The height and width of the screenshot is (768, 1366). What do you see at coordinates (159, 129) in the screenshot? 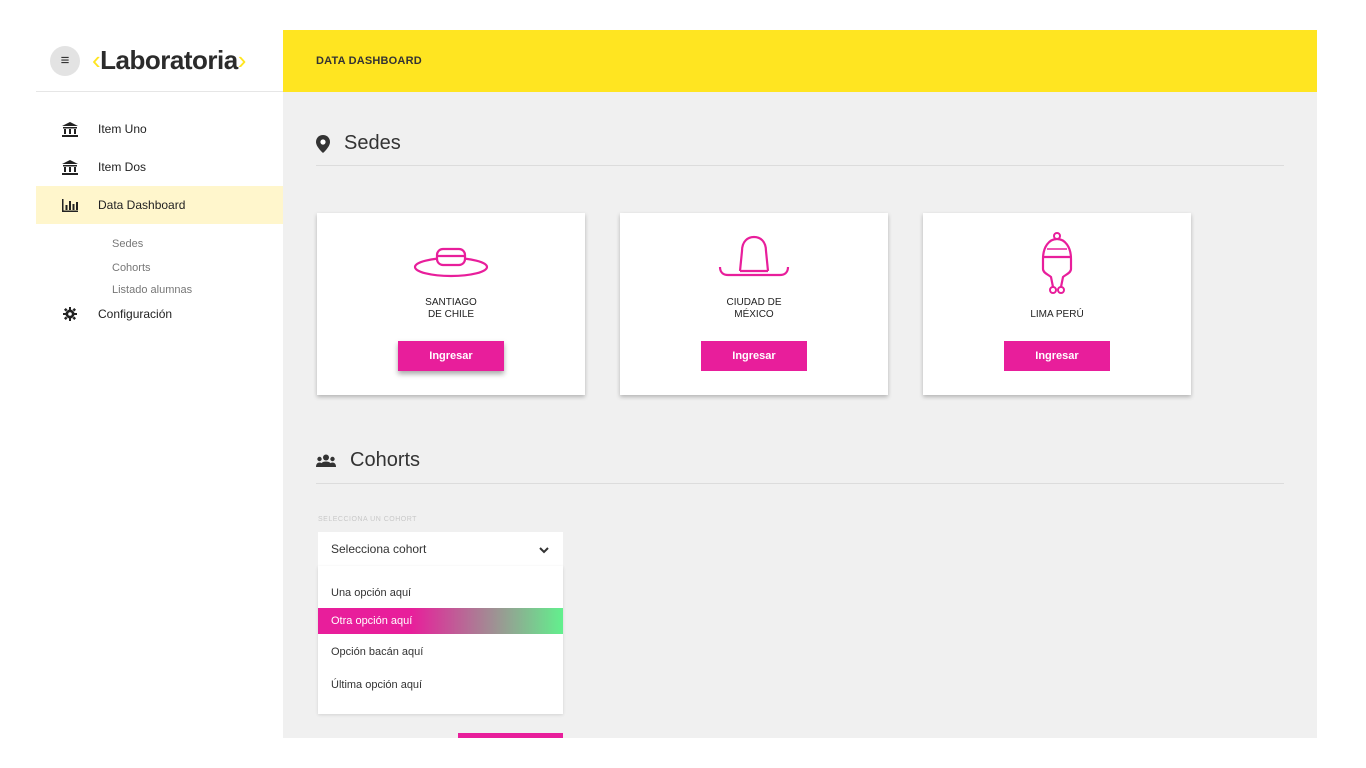
I see `sidebar-item-item-uno: Item Uno` at bounding box center [159, 129].